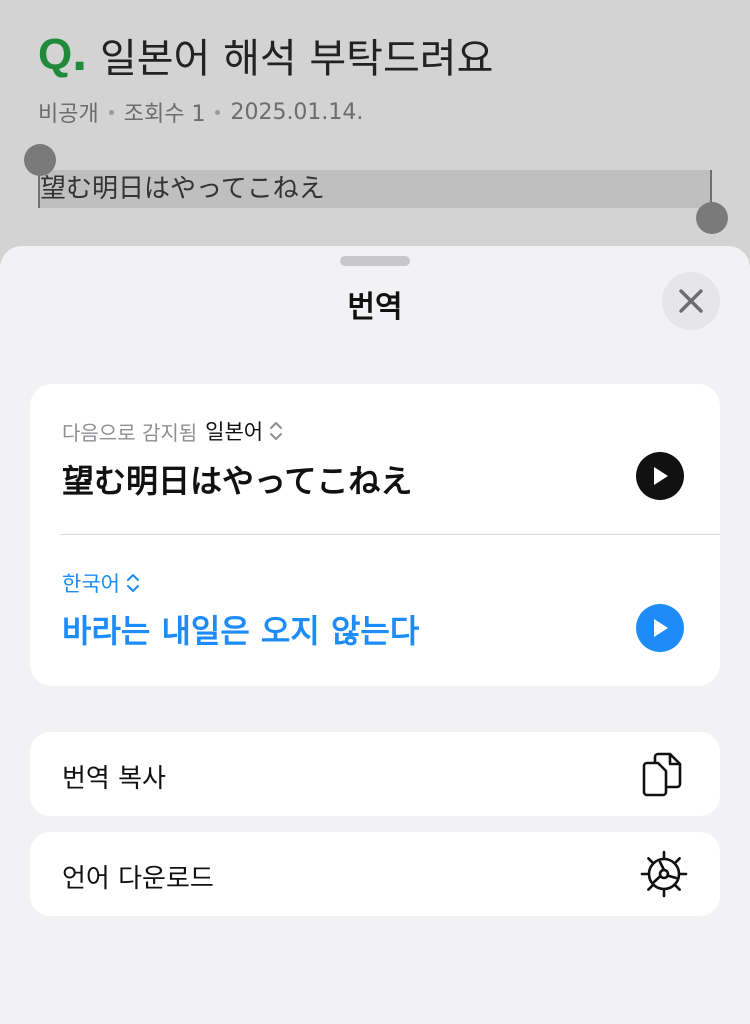 This screenshot has width=750, height=1024. I want to click on play-translation-button, so click(660, 628).